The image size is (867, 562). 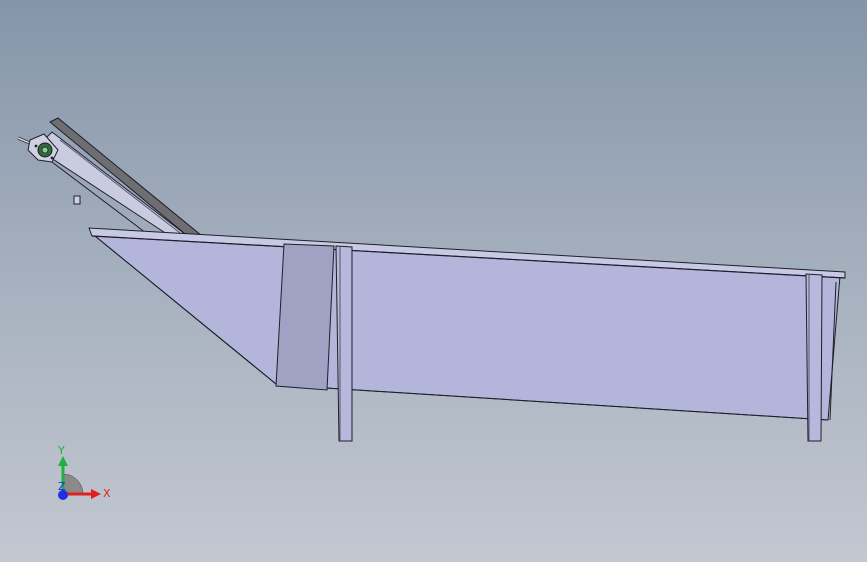 What do you see at coordinates (305, 317) in the screenshot?
I see `tank-inner-panel` at bounding box center [305, 317].